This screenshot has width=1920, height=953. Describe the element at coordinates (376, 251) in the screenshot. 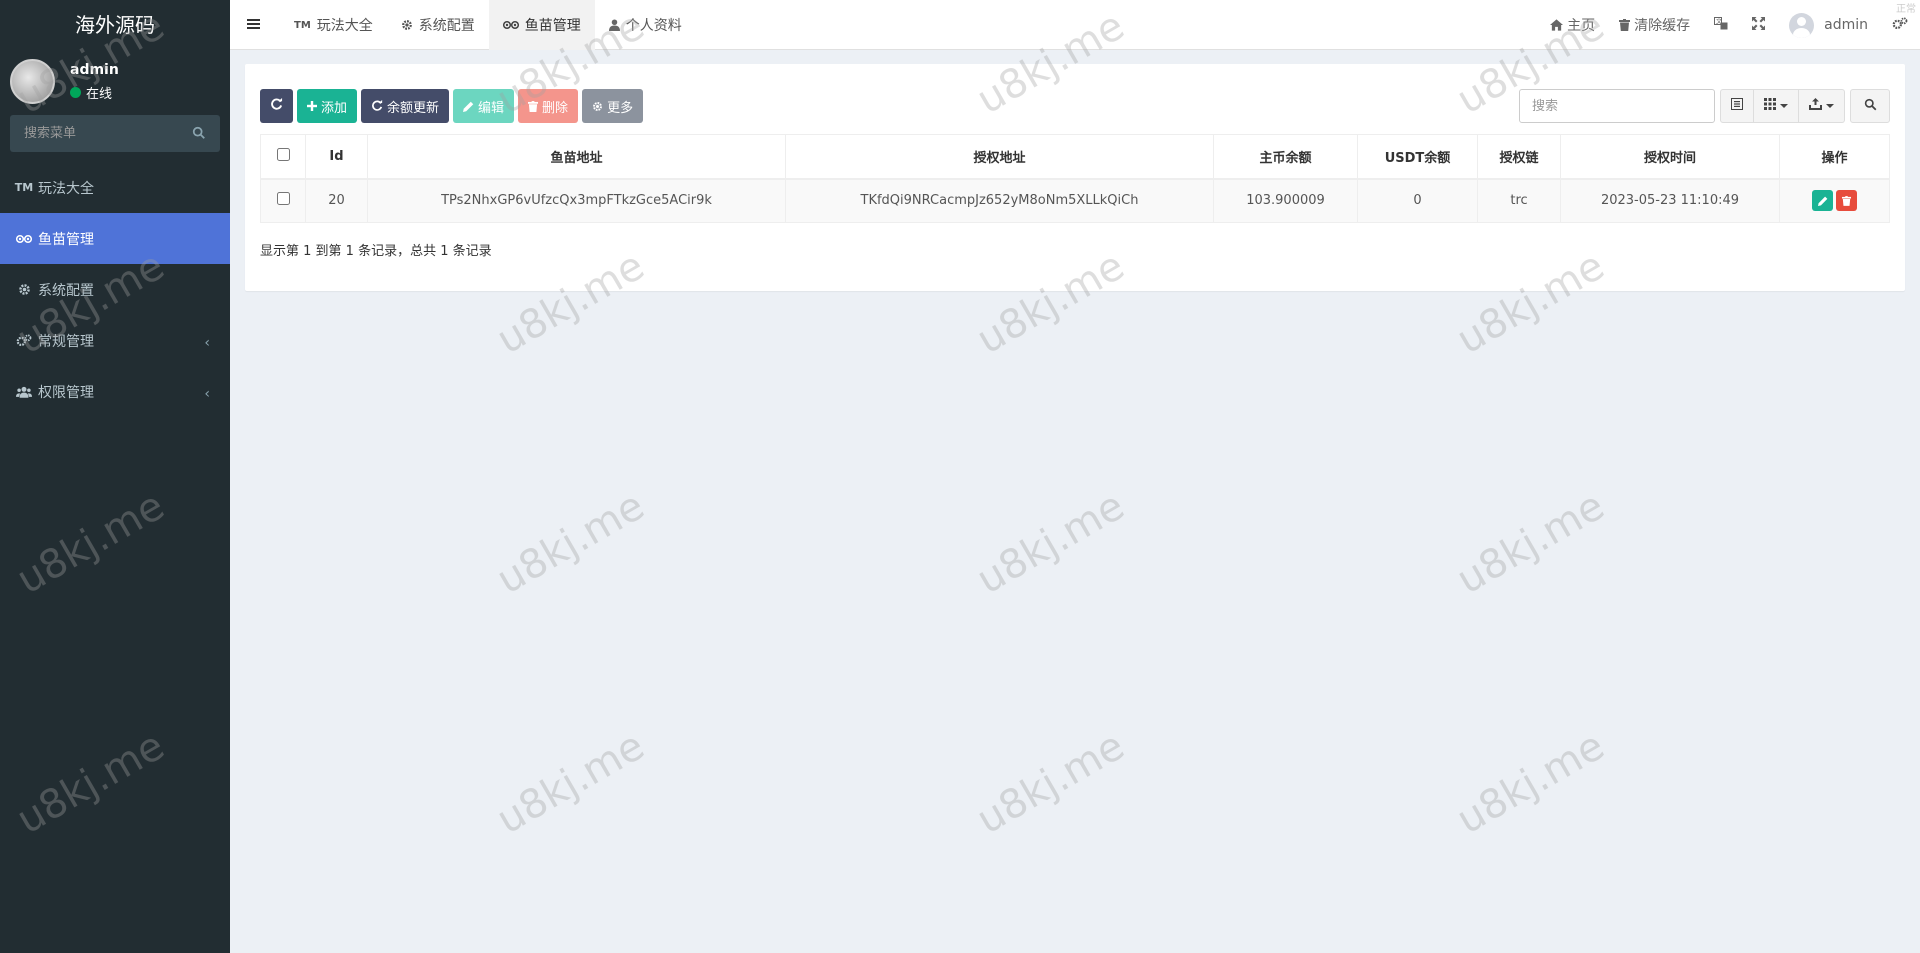

I see `pagination-info: 显示第 1 到第 1 条记录，总共 1 条记录` at that location.